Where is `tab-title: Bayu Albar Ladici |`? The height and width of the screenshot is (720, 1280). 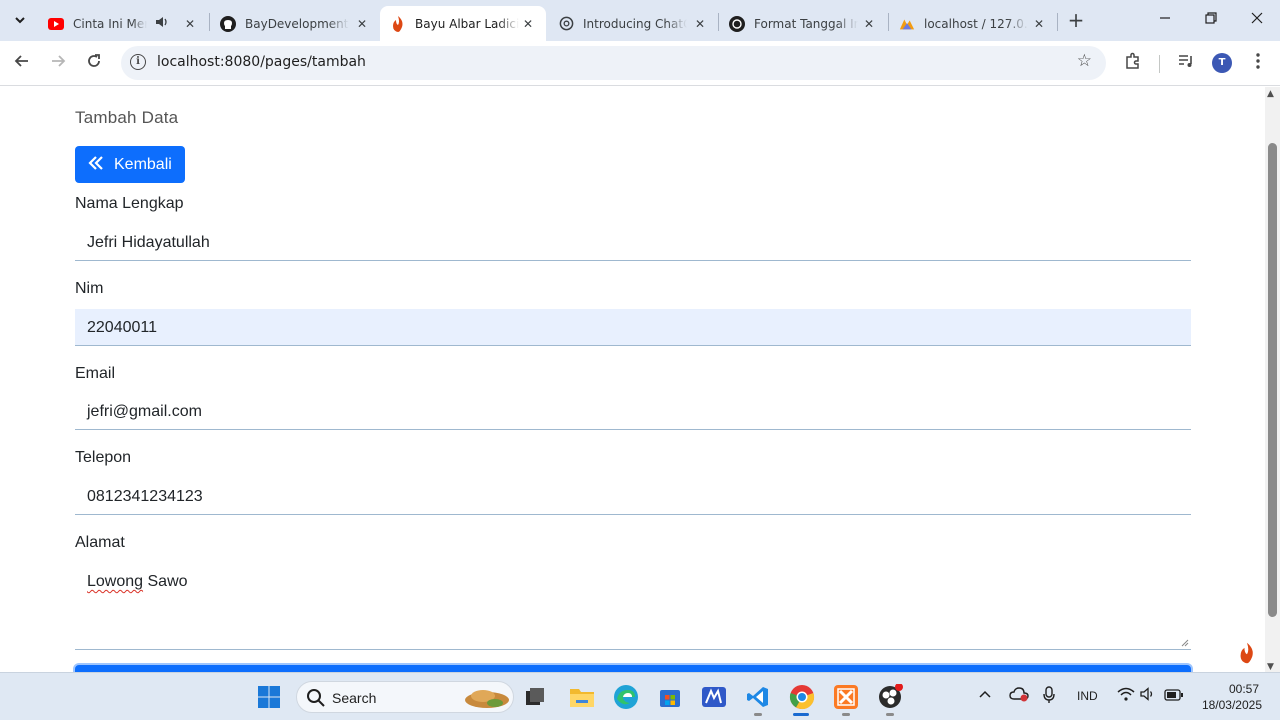 tab-title: Bayu Albar Ladici | is located at coordinates (467, 23).